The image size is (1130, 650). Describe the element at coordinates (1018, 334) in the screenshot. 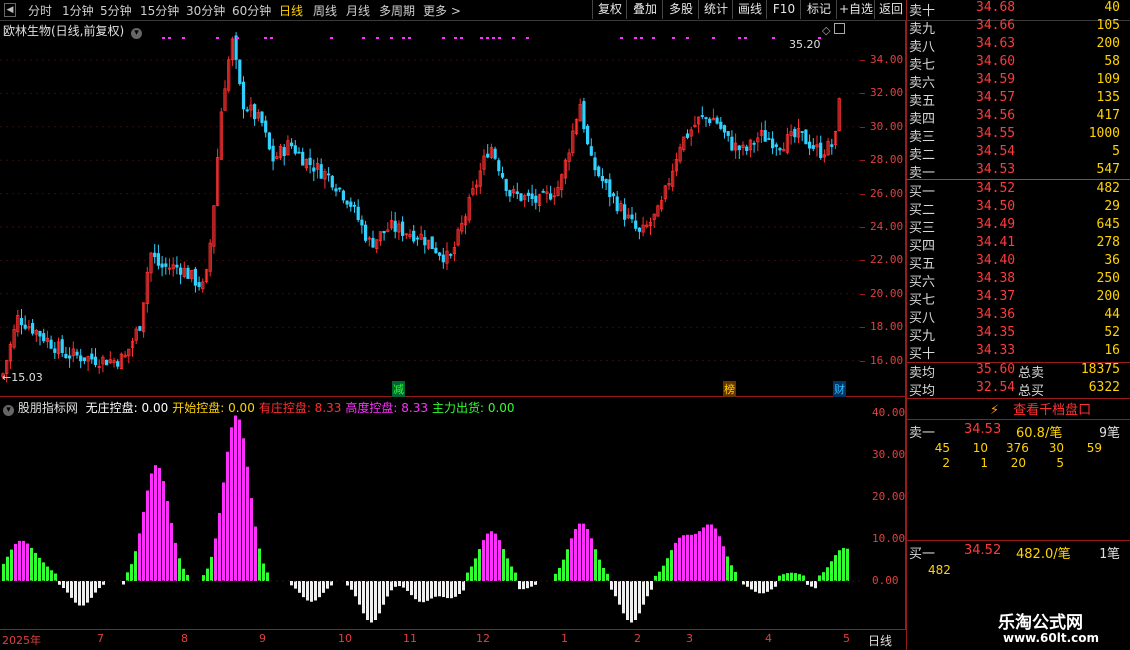

I see `bid-row: 买九 34.35 52` at that location.